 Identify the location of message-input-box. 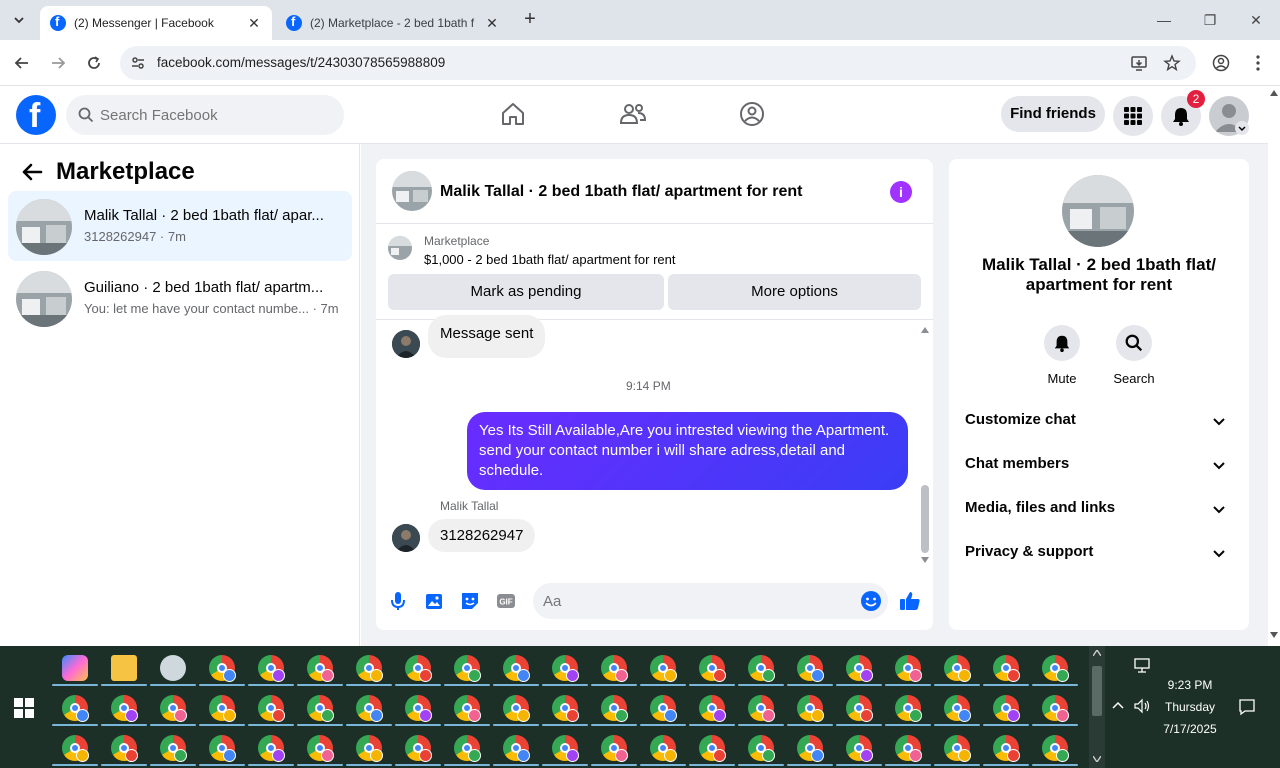
(710, 601).